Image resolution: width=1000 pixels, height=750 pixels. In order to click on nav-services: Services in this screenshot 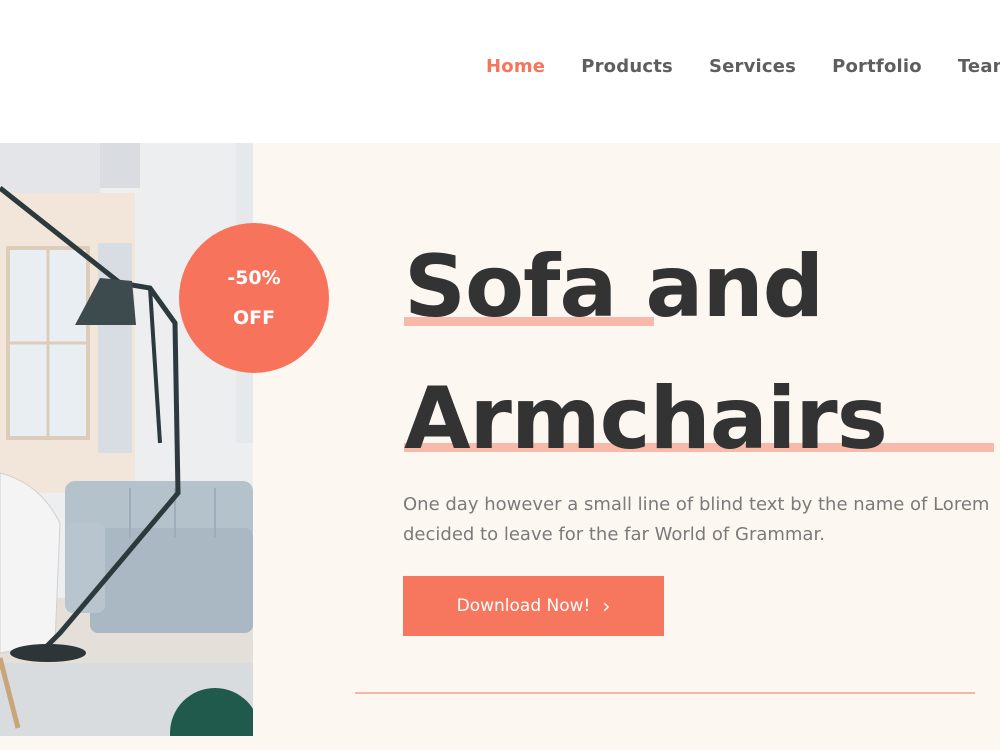, I will do `click(752, 66)`.